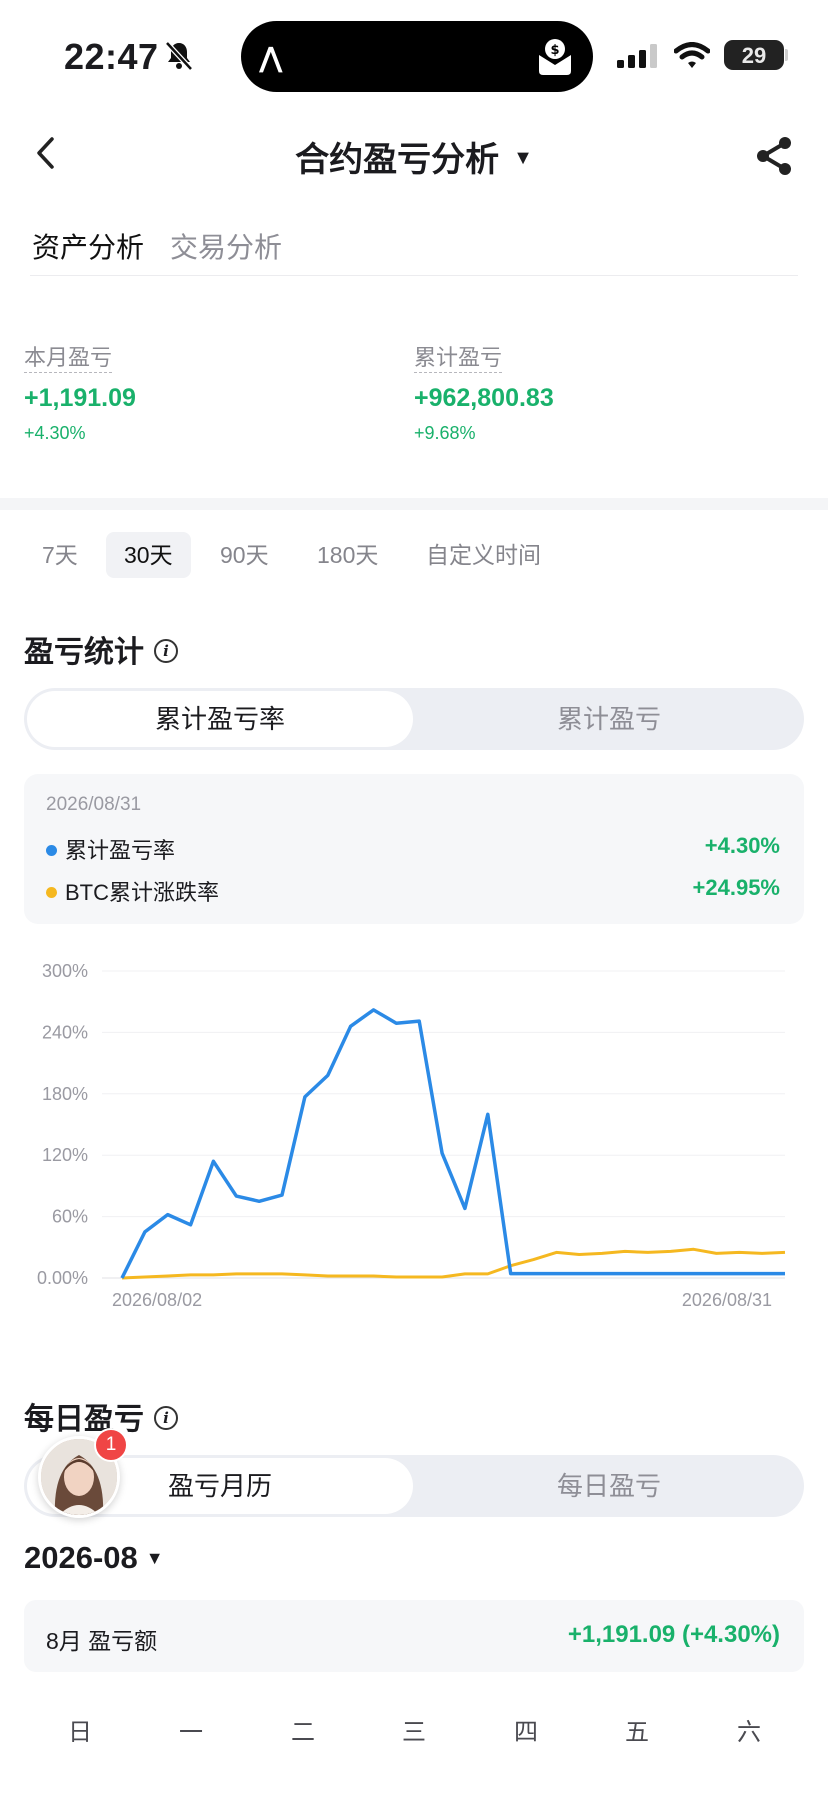  I want to click on share-button, so click(774, 158).